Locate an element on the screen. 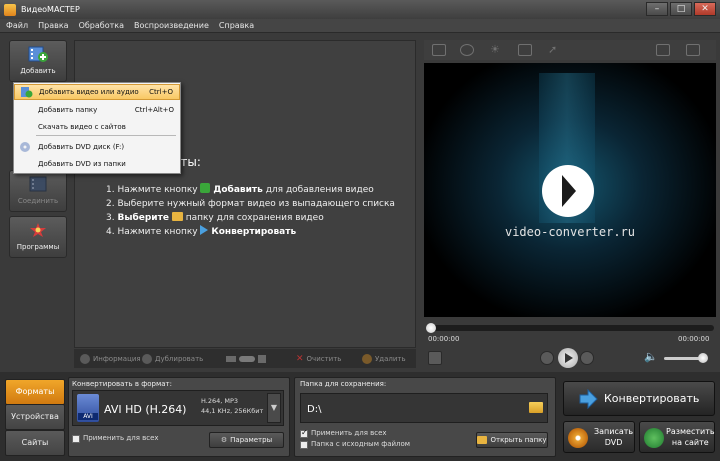  menu-item-shortcut: Ctrl+O is located at coordinates (161, 92).